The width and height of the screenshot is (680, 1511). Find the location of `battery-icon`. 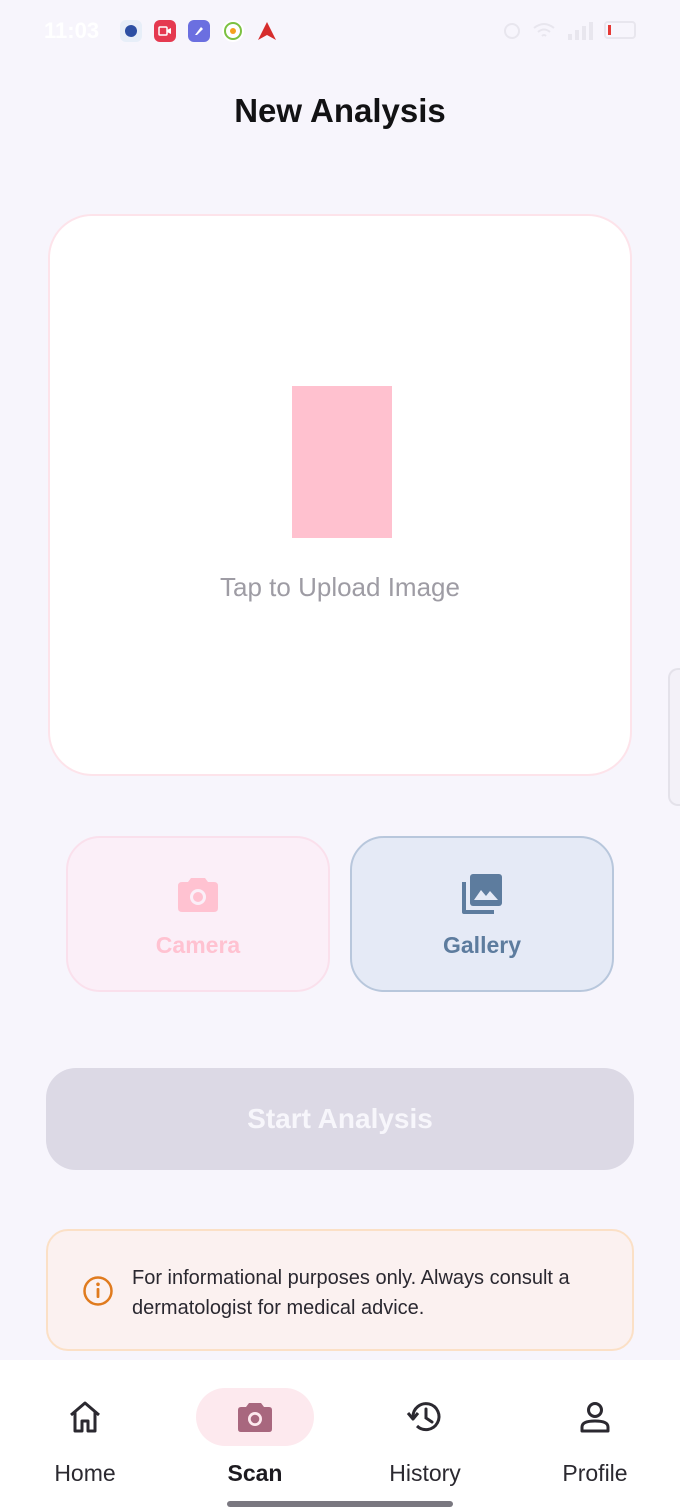

battery-icon is located at coordinates (620, 30).